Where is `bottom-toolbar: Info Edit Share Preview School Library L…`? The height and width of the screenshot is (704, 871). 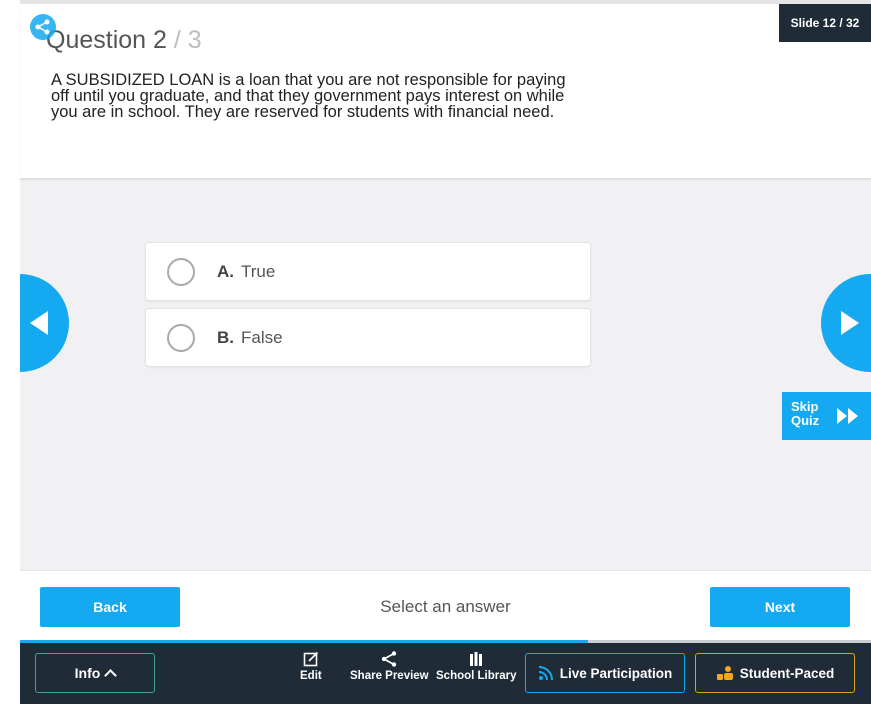
bottom-toolbar: Info Edit Share Preview School Library L… is located at coordinates (445, 673).